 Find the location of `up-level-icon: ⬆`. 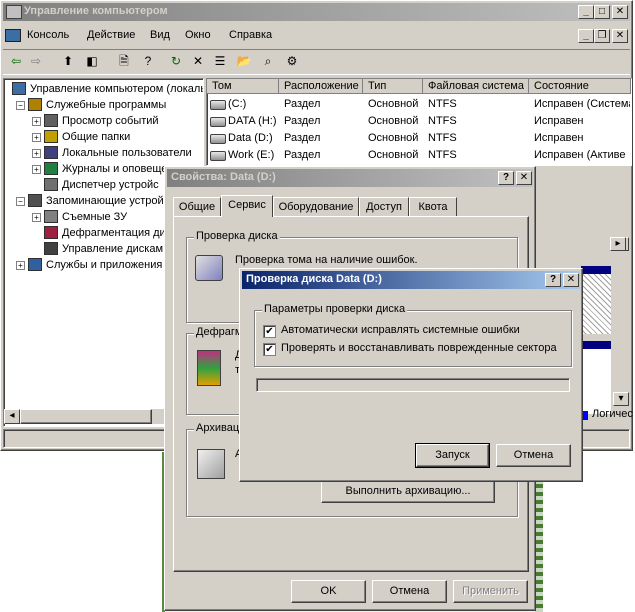

up-level-icon: ⬆ is located at coordinates (68, 61).